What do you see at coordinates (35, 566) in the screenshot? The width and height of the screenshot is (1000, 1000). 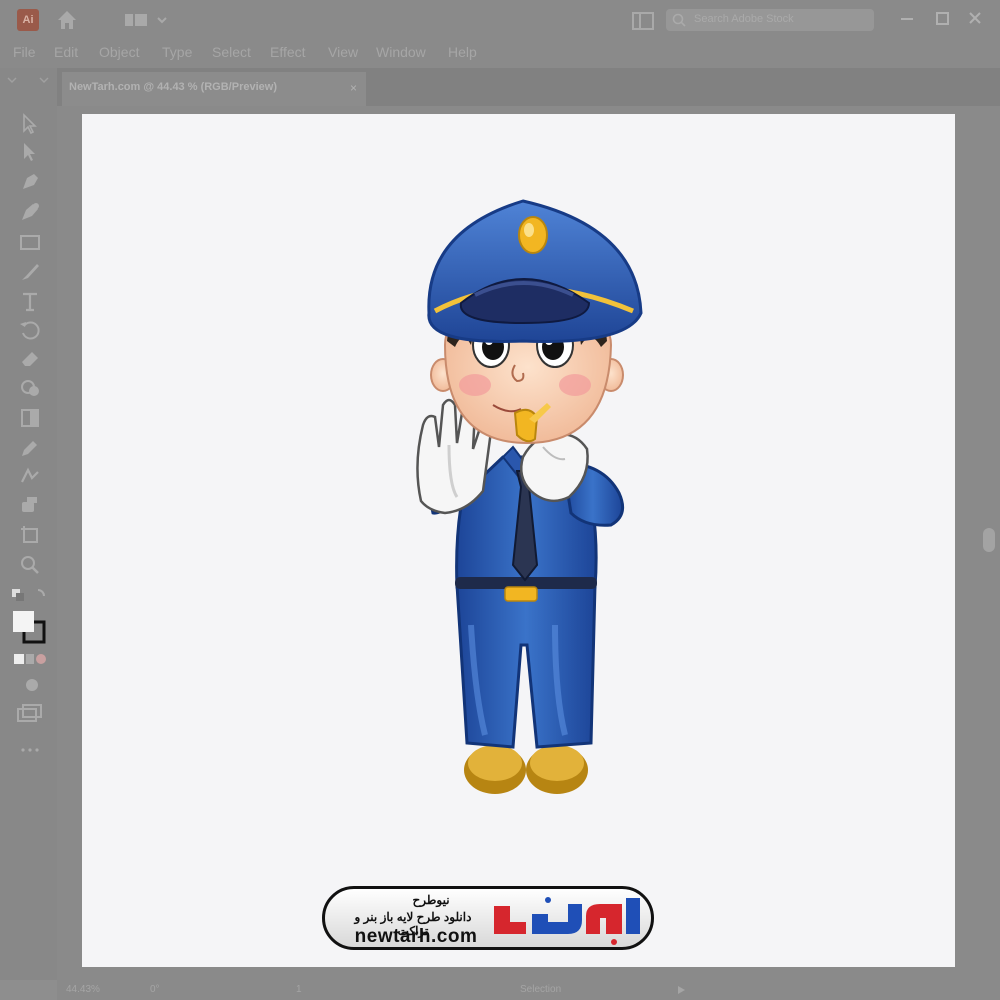 I see `zoom-tool-icon` at bounding box center [35, 566].